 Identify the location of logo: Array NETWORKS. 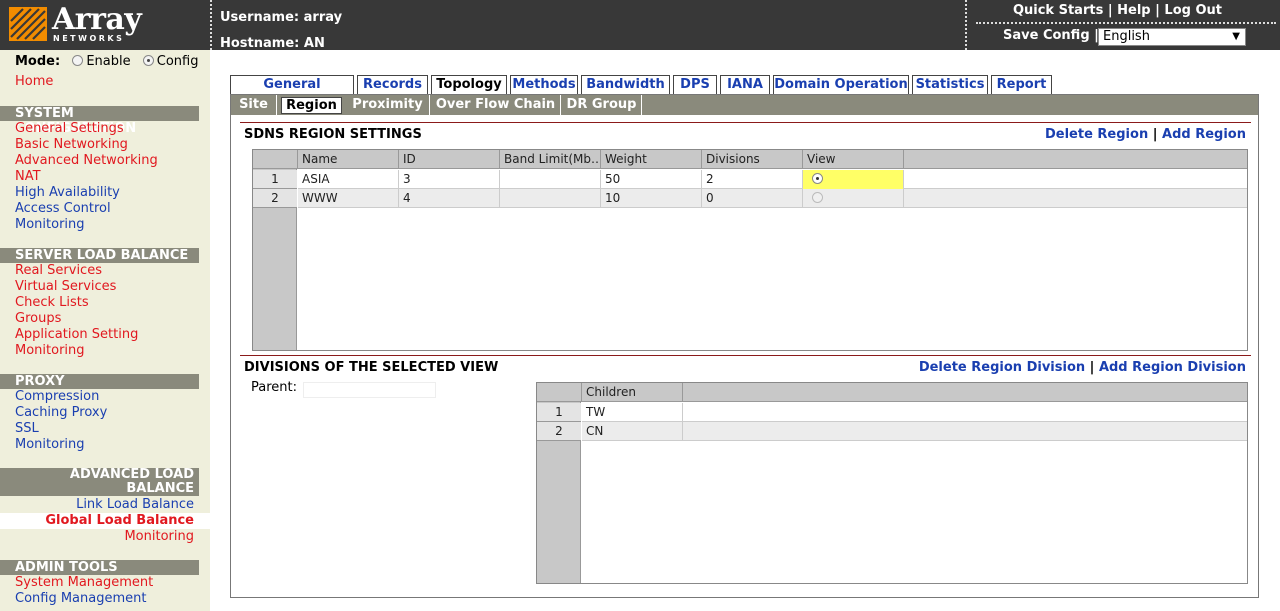
(105, 25).